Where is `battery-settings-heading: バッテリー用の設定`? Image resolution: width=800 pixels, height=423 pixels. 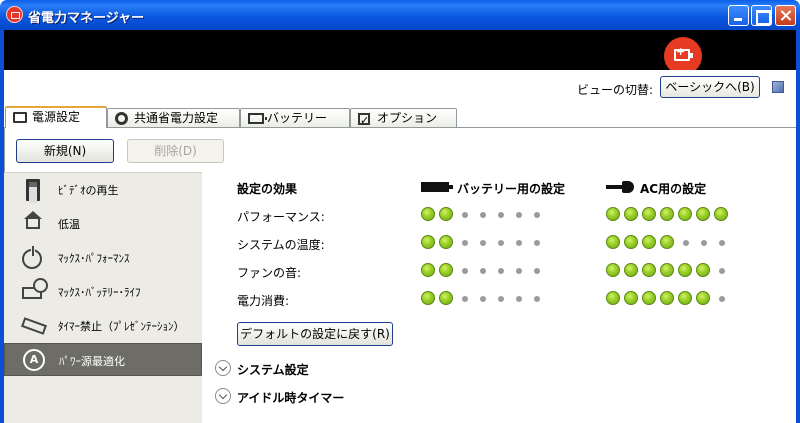 battery-settings-heading: バッテリー用の設定 is located at coordinates (511, 189).